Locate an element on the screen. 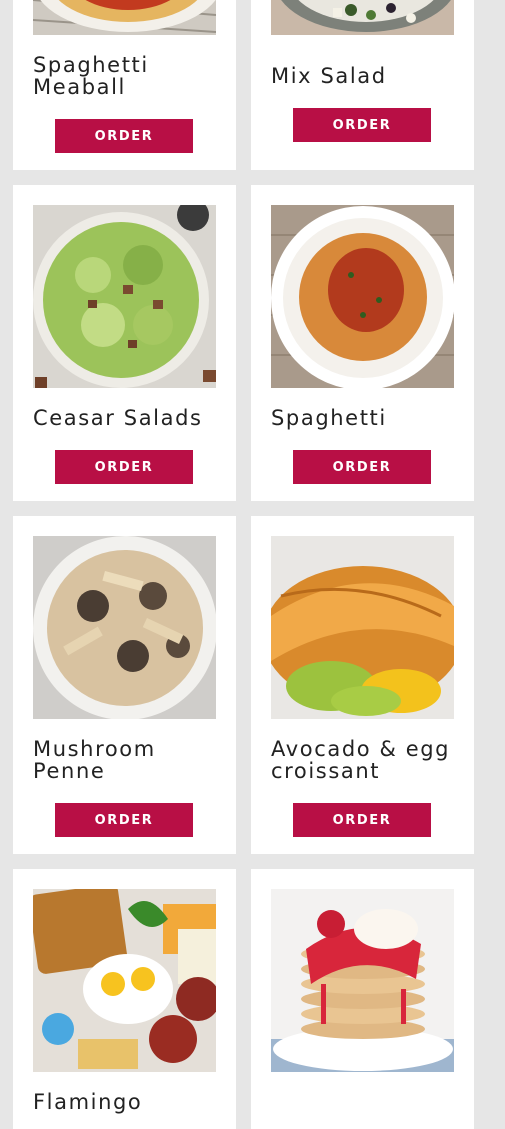 This screenshot has width=505, height=1129. item-name: Mushroom Penne is located at coordinates (94, 760).